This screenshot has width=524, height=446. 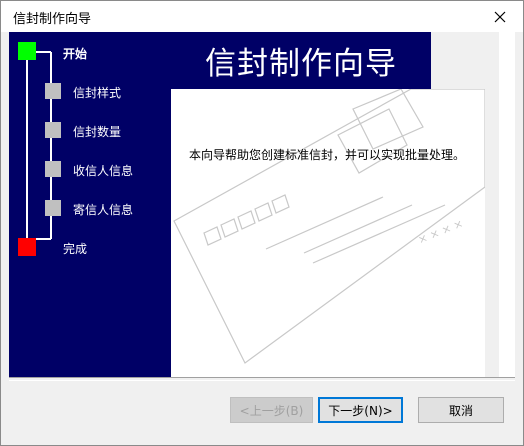 I want to click on step-label-recipient: 收信人信息, so click(x=103, y=171).